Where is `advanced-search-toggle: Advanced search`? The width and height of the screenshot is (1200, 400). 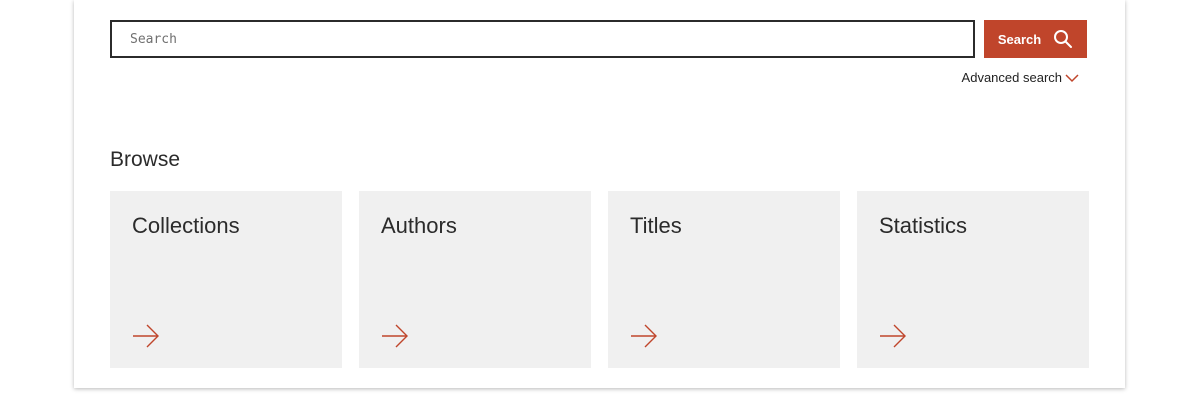 advanced-search-toggle: Advanced search is located at coordinates (1020, 77).